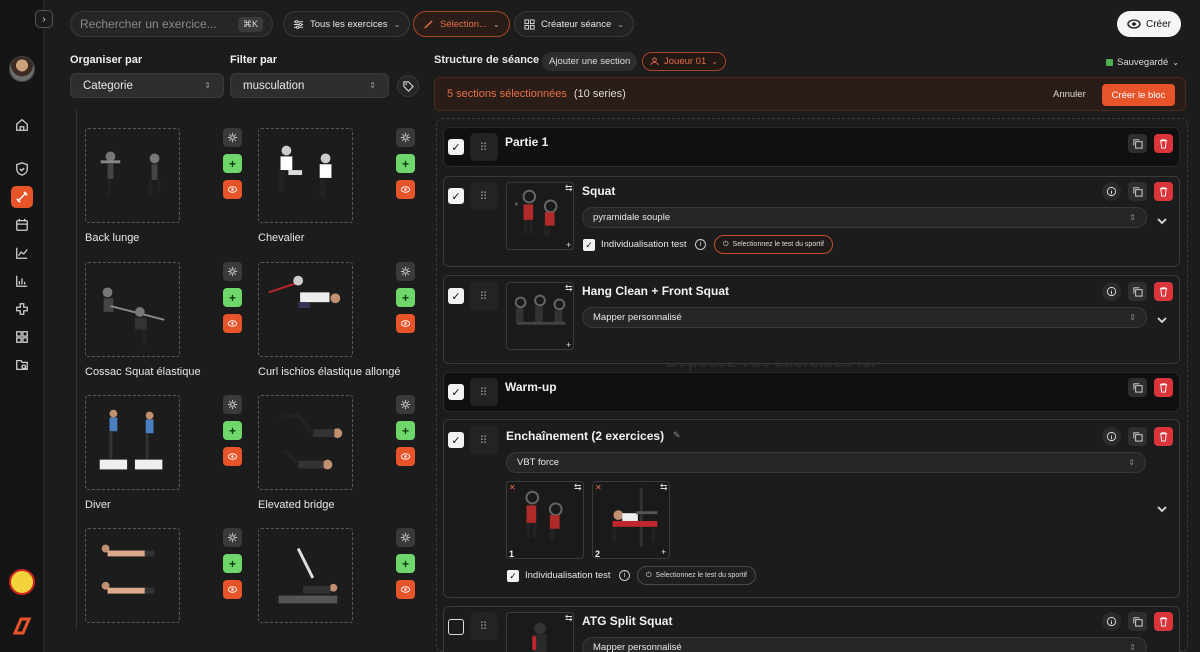  What do you see at coordinates (684, 61) in the screenshot?
I see `player-dropdown: Joueur 01 ⌄` at bounding box center [684, 61].